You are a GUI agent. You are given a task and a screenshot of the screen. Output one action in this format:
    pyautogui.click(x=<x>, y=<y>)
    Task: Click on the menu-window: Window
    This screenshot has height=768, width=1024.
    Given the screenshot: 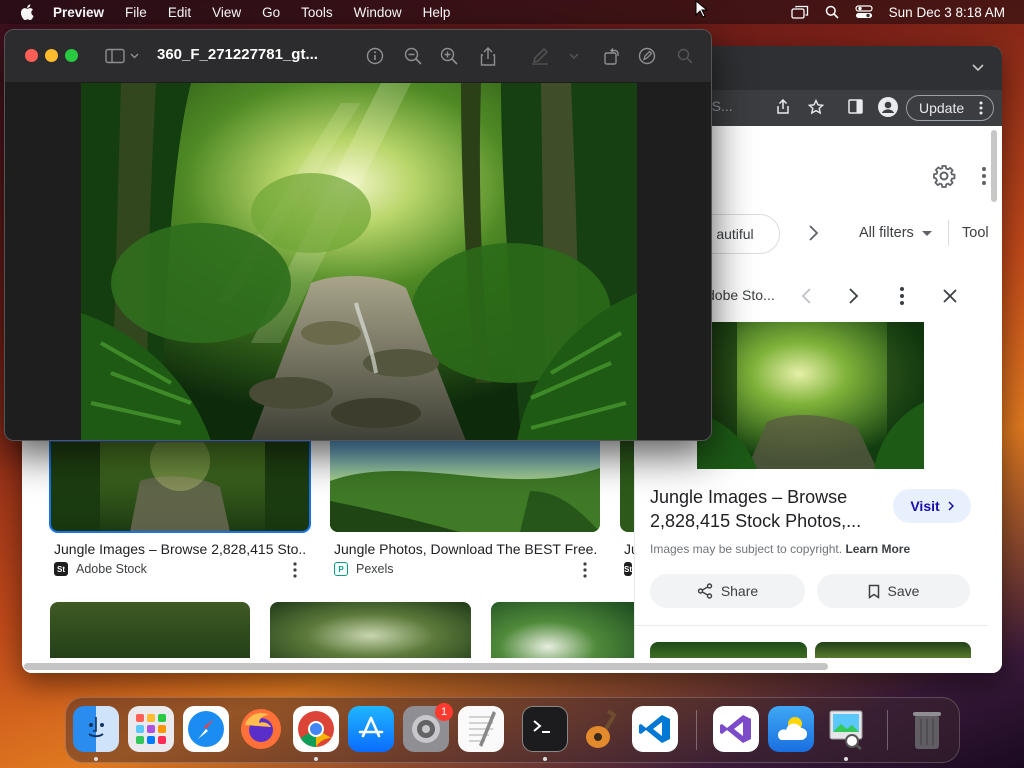 What is the action you would take?
    pyautogui.click(x=378, y=12)
    